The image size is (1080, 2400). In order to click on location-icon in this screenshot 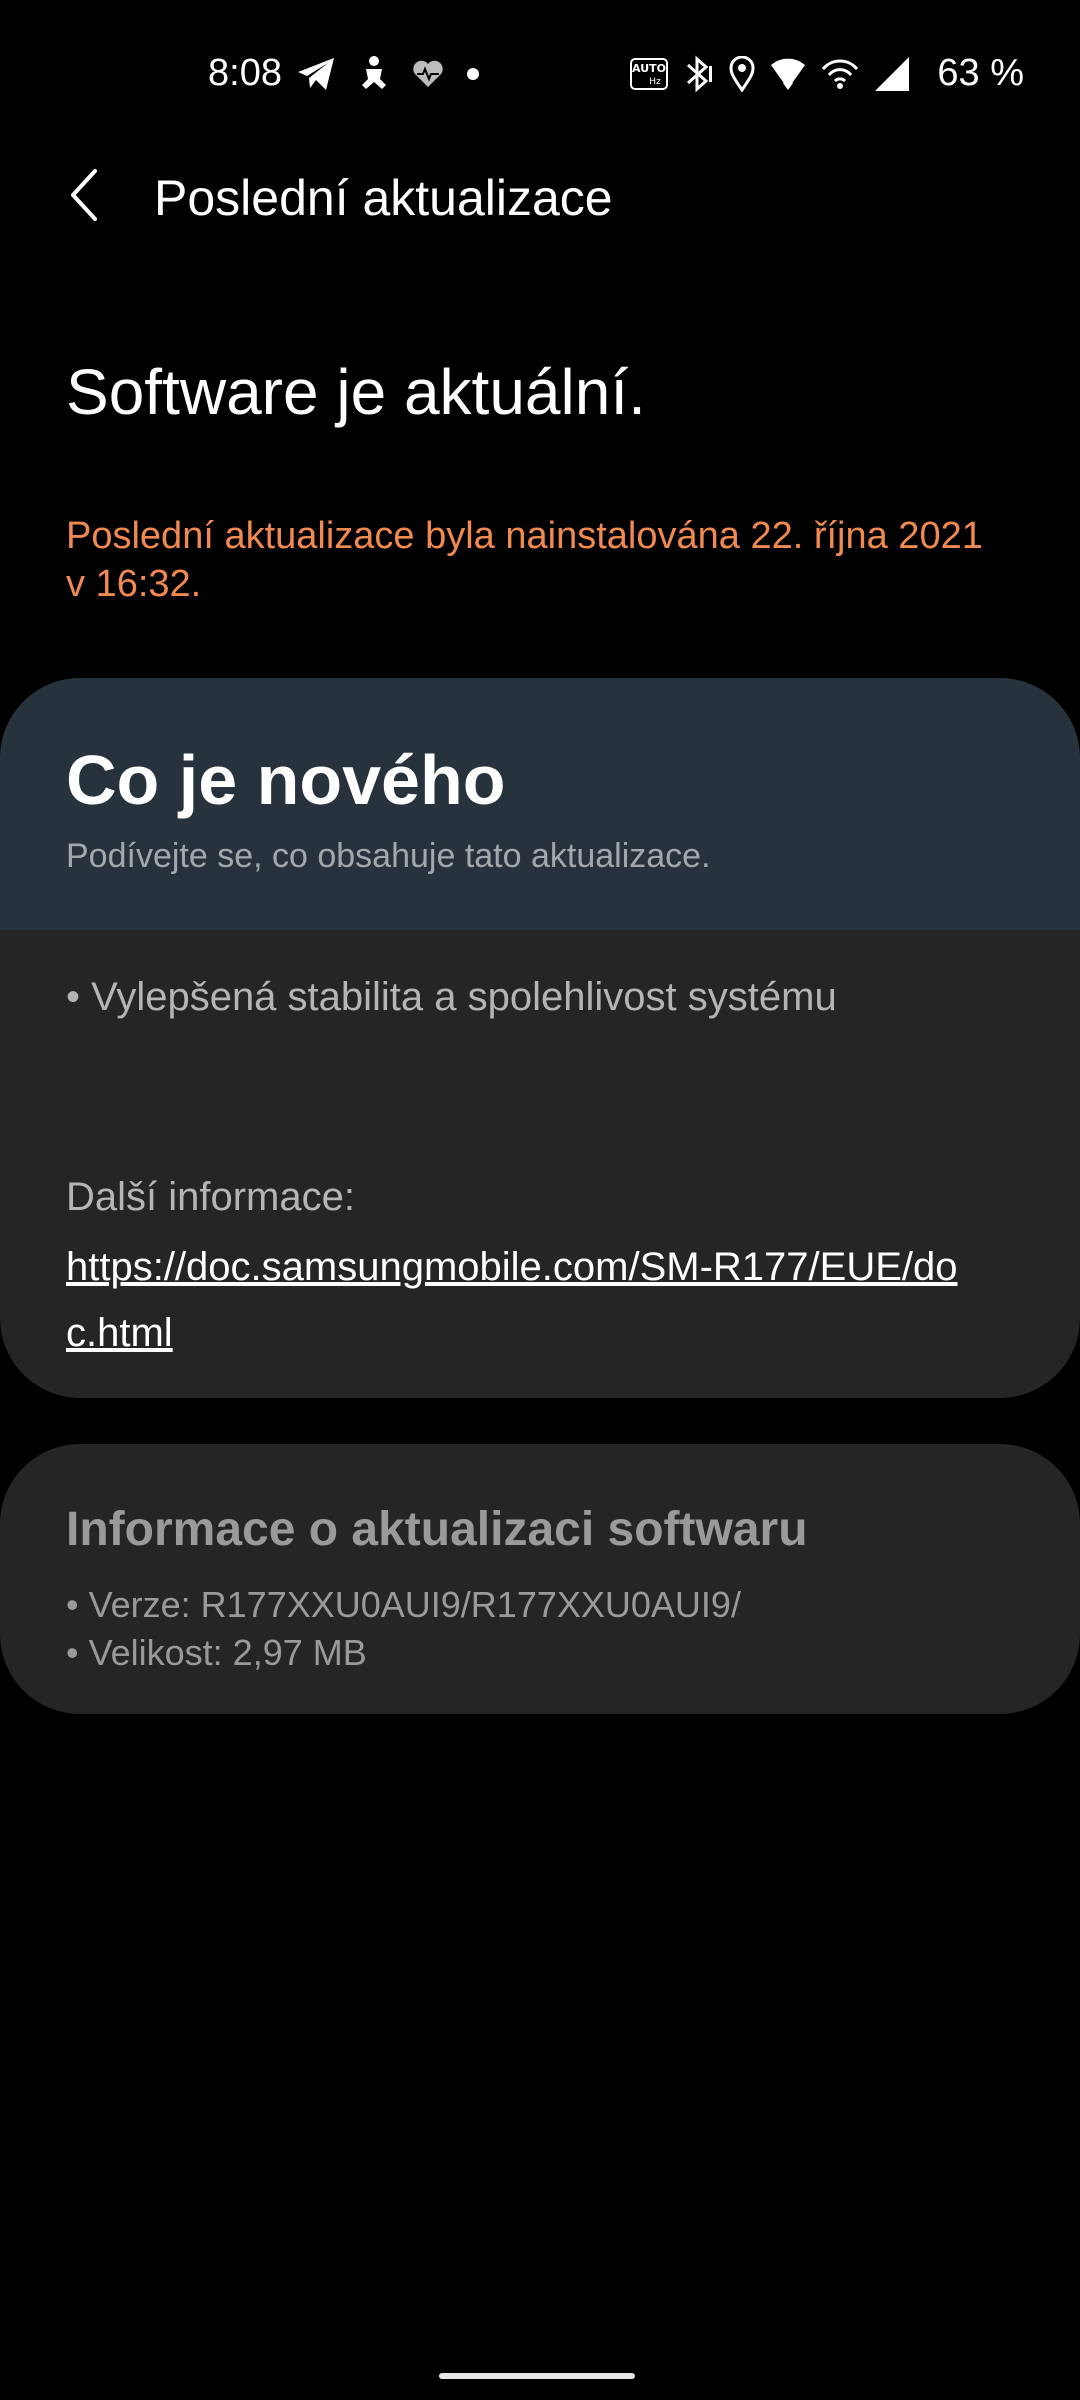, I will do `click(742, 74)`.